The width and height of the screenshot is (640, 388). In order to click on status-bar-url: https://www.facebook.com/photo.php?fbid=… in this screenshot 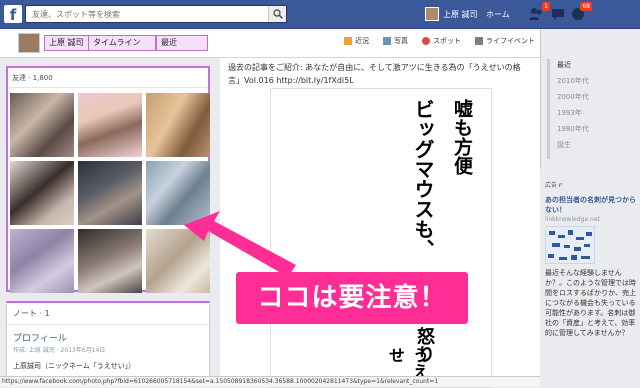, I will do `click(270, 381)`.